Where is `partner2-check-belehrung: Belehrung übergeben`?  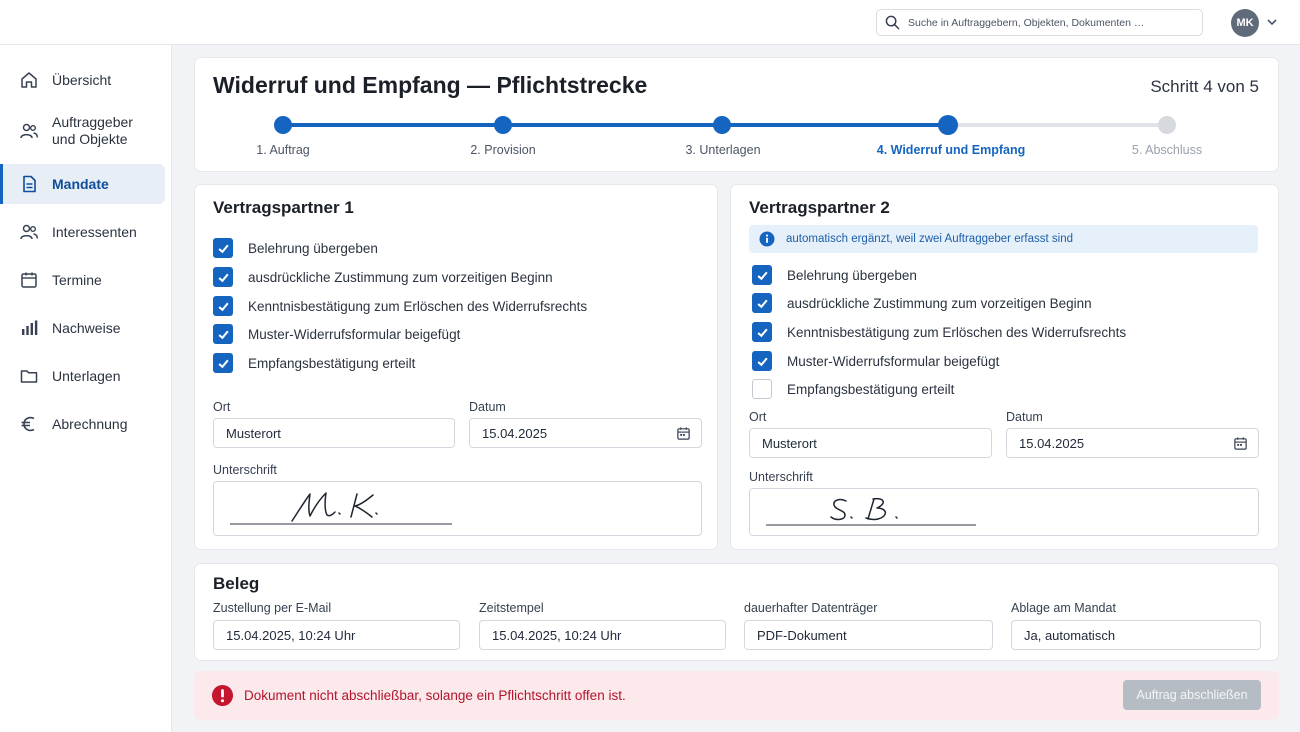 partner2-check-belehrung: Belehrung übergeben is located at coordinates (834, 275).